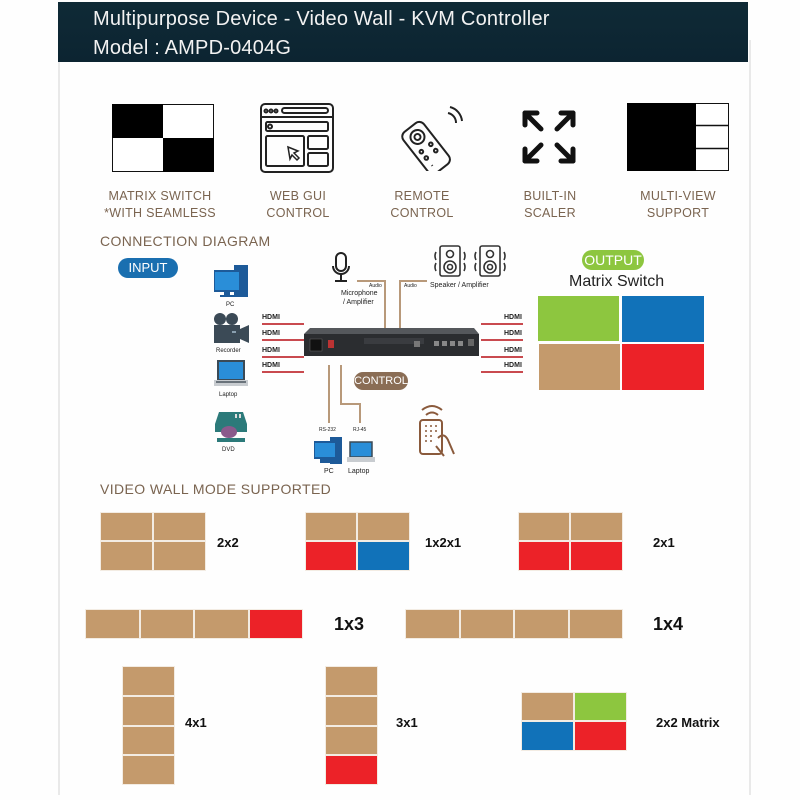 The image size is (800, 800). What do you see at coordinates (579, 367) in the screenshot?
I see `output-screen-tan` at bounding box center [579, 367].